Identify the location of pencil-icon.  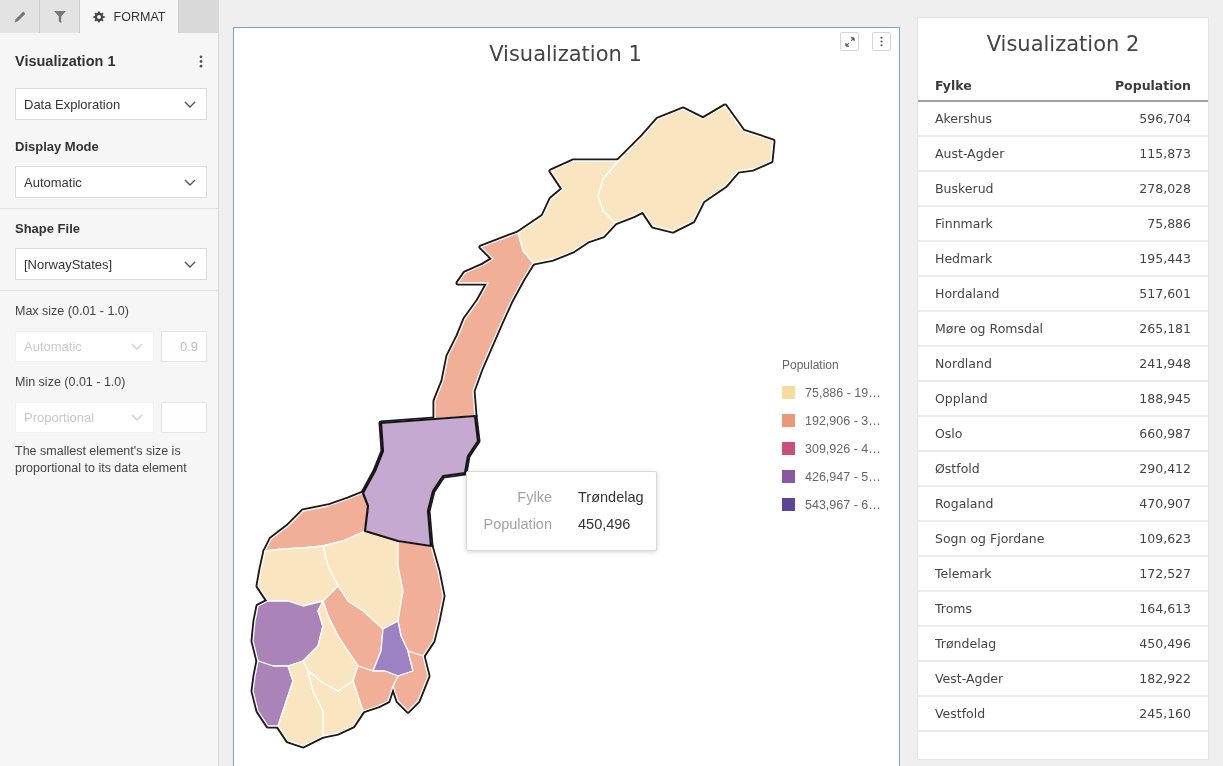
(19, 16).